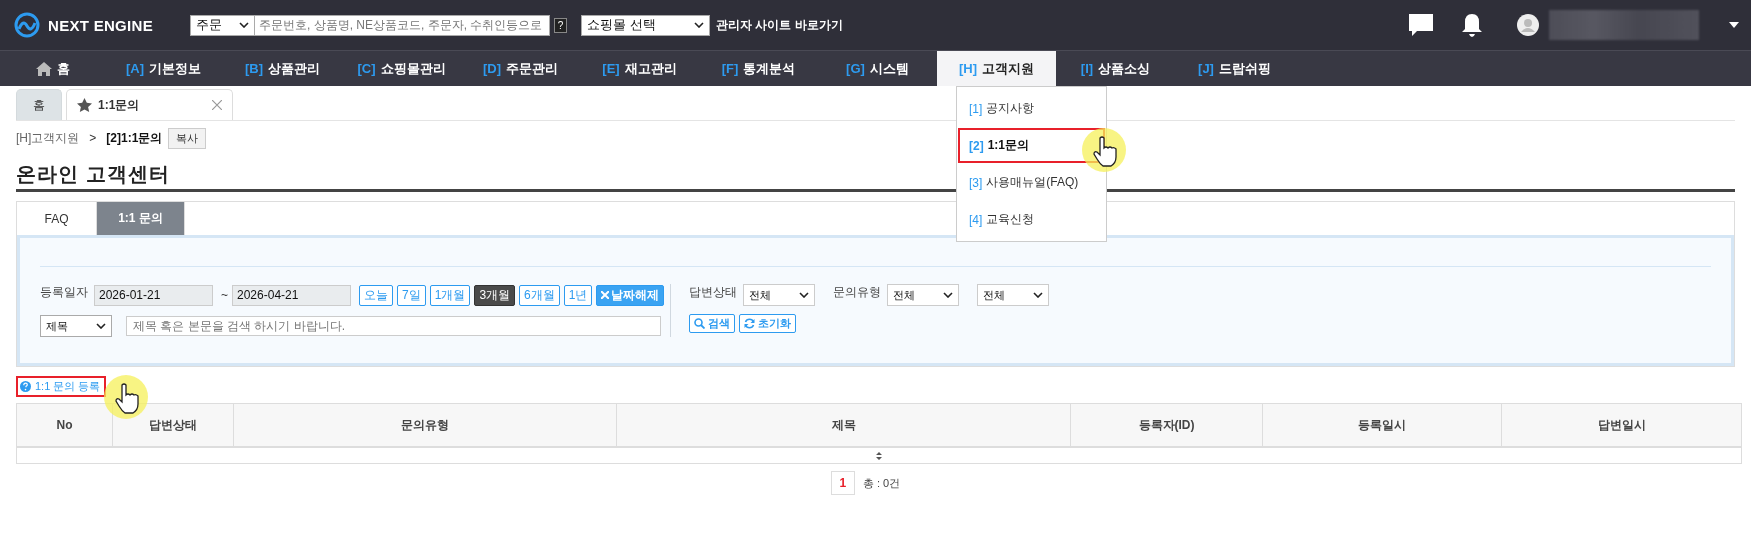 This screenshot has height=539, width=1751. I want to click on submenu-item: [2] 1:1문의, so click(1031, 145).